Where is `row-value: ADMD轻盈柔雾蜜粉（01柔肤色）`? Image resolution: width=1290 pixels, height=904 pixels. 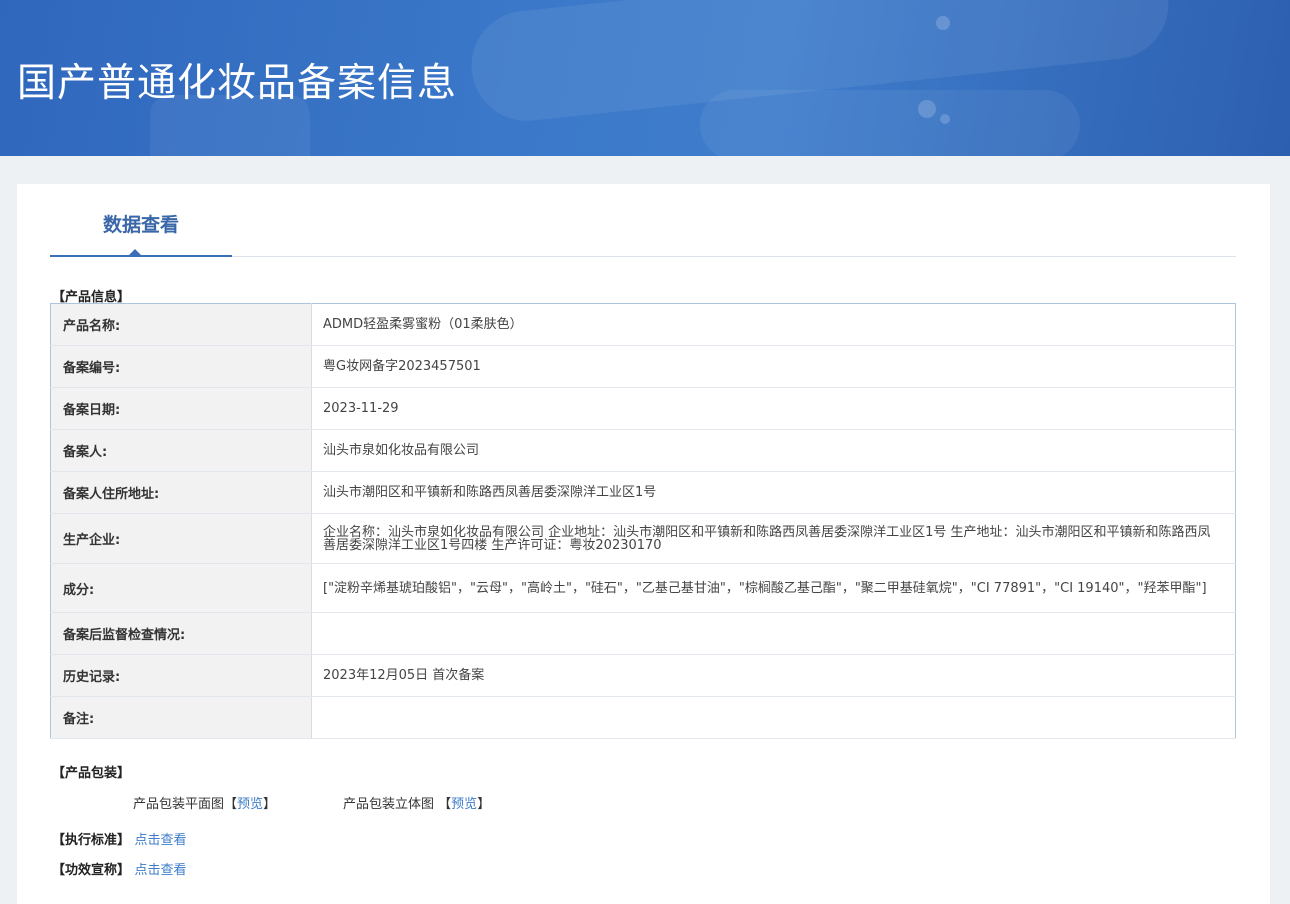
row-value: ADMD轻盈柔雾蜜粉（01柔肤色） is located at coordinates (773, 324).